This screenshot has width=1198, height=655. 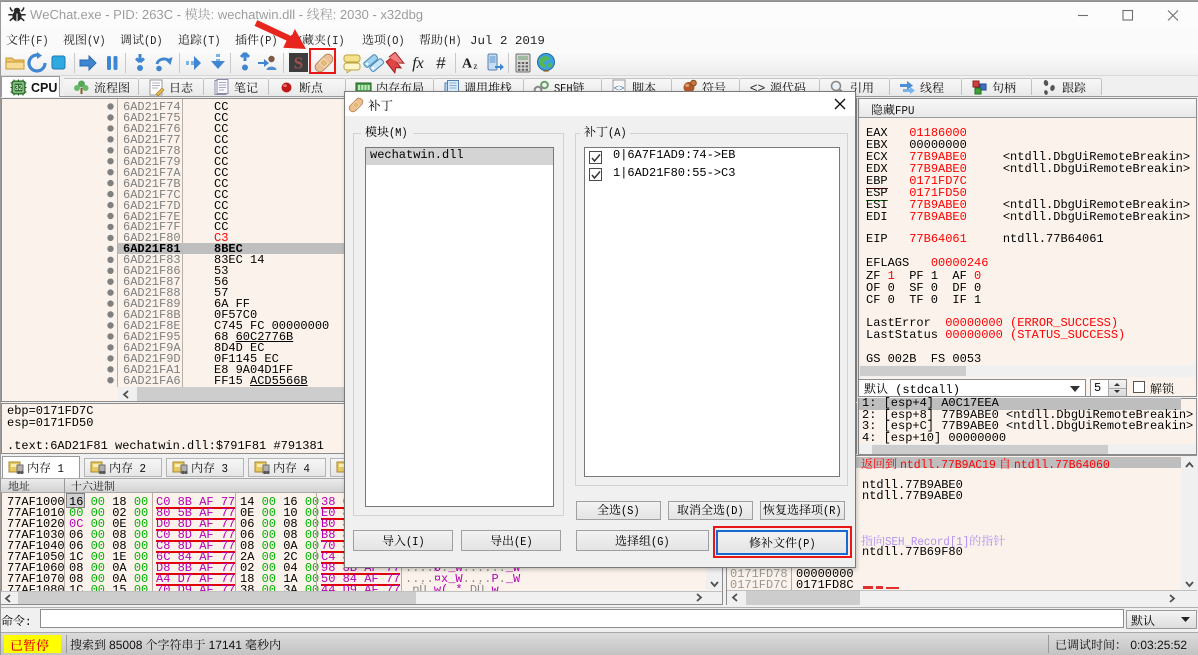 I want to click on svg-text: A, so click(x=467, y=64).